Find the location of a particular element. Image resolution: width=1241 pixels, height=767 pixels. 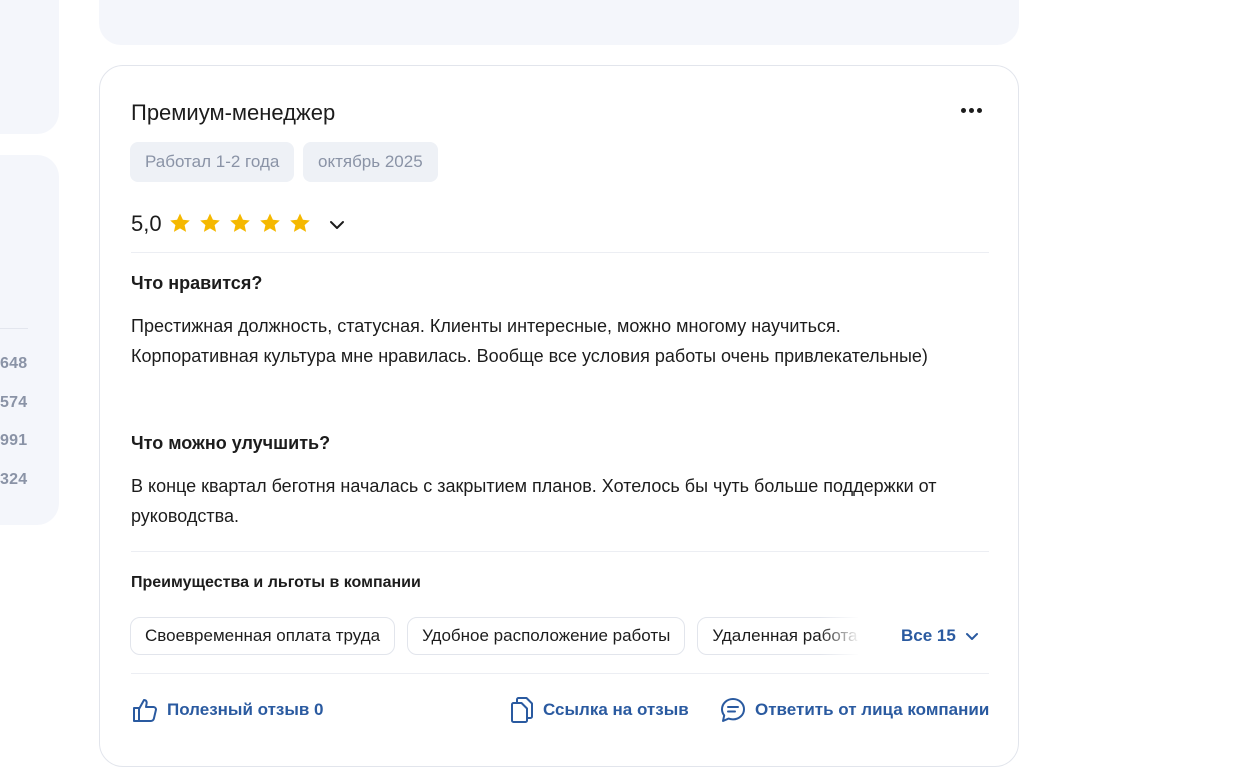

previous-card is located at coordinates (559, 22).